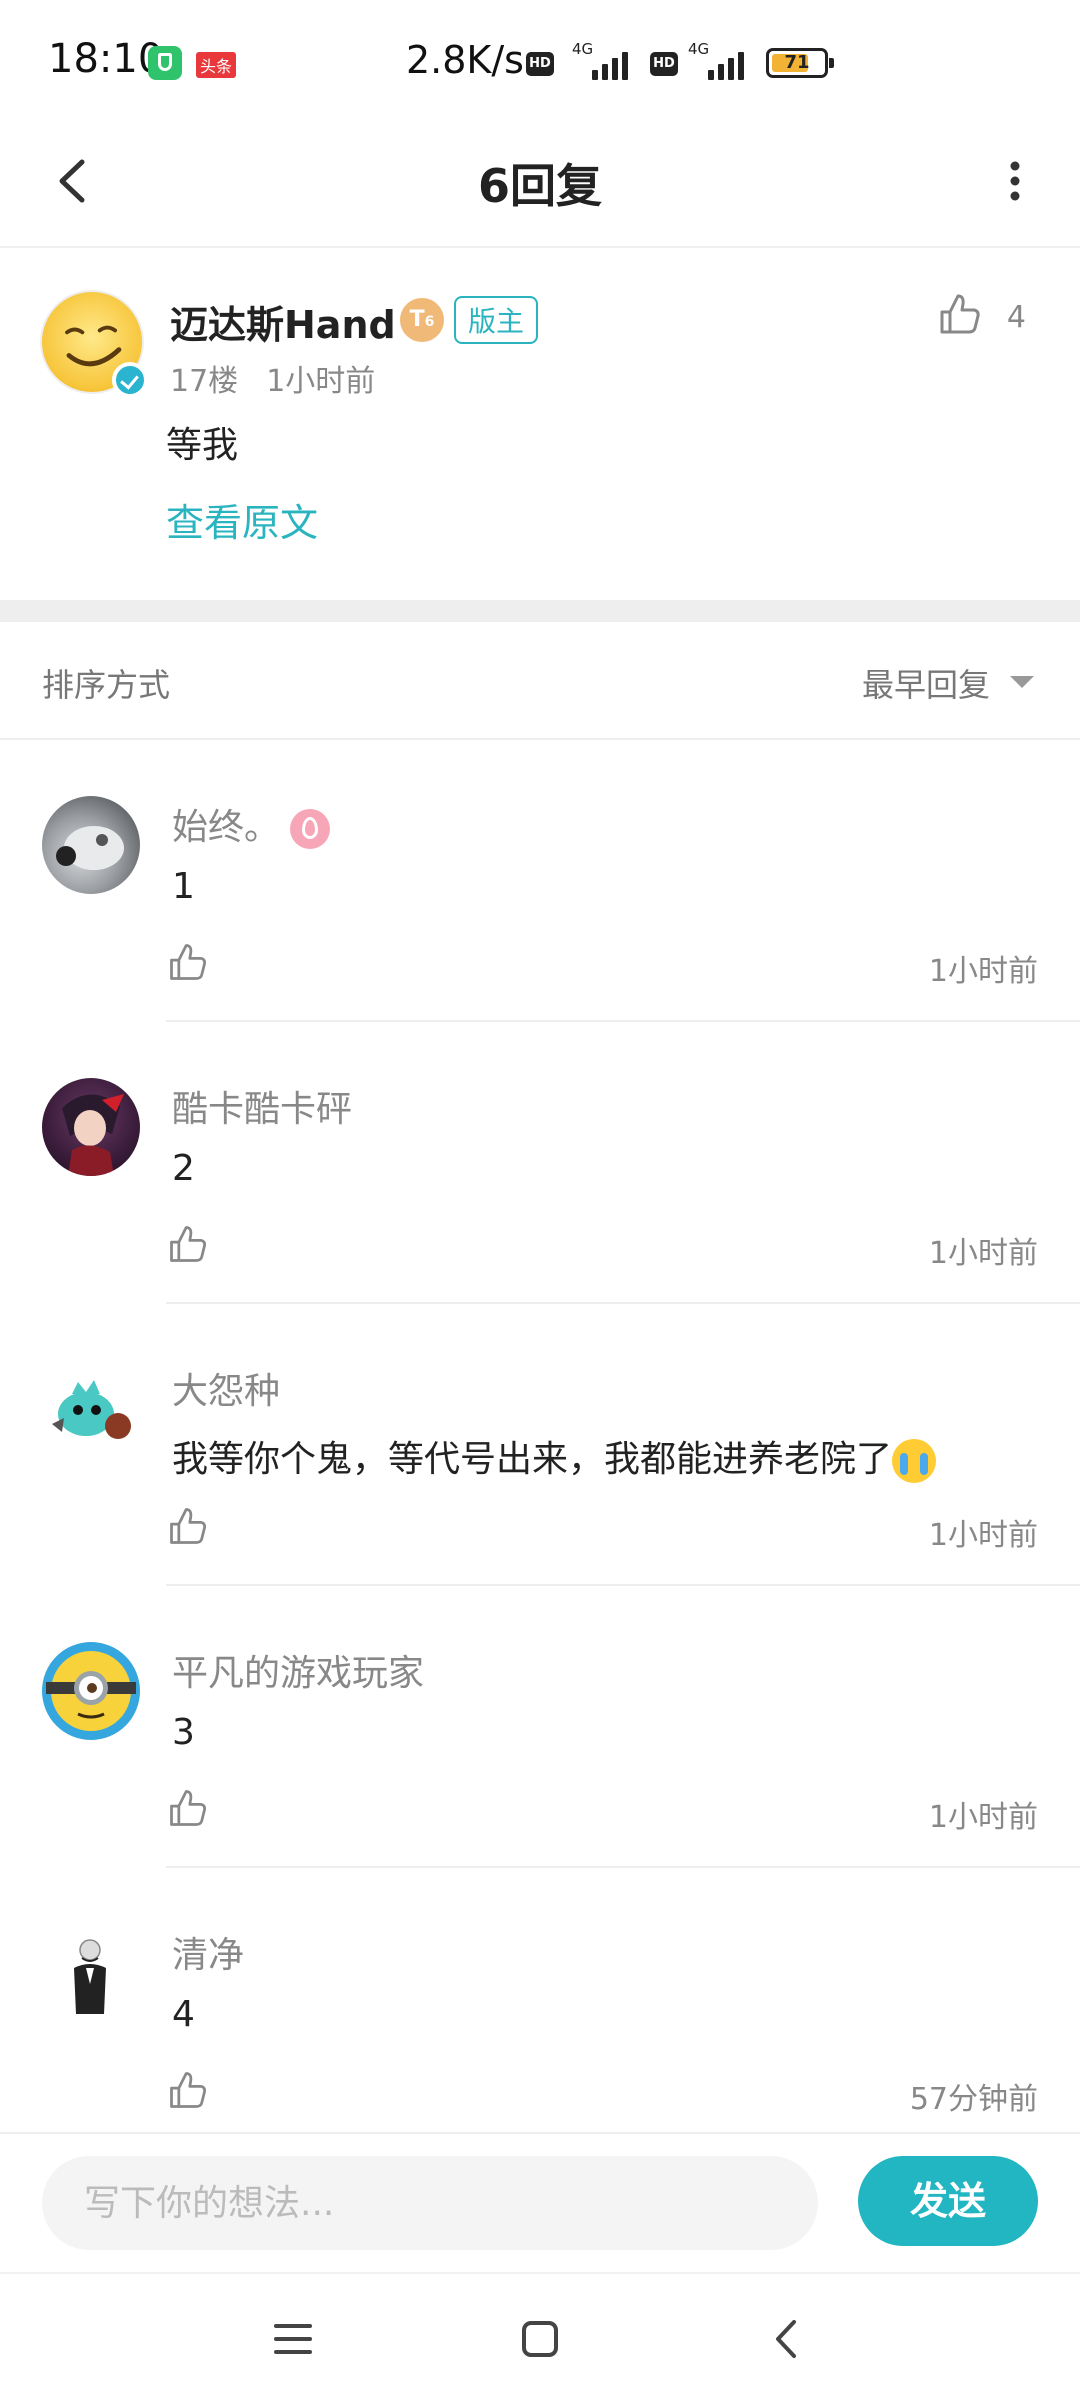 This screenshot has height=2400, width=1080. What do you see at coordinates (310, 829) in the screenshot?
I see `fan-level-icon` at bounding box center [310, 829].